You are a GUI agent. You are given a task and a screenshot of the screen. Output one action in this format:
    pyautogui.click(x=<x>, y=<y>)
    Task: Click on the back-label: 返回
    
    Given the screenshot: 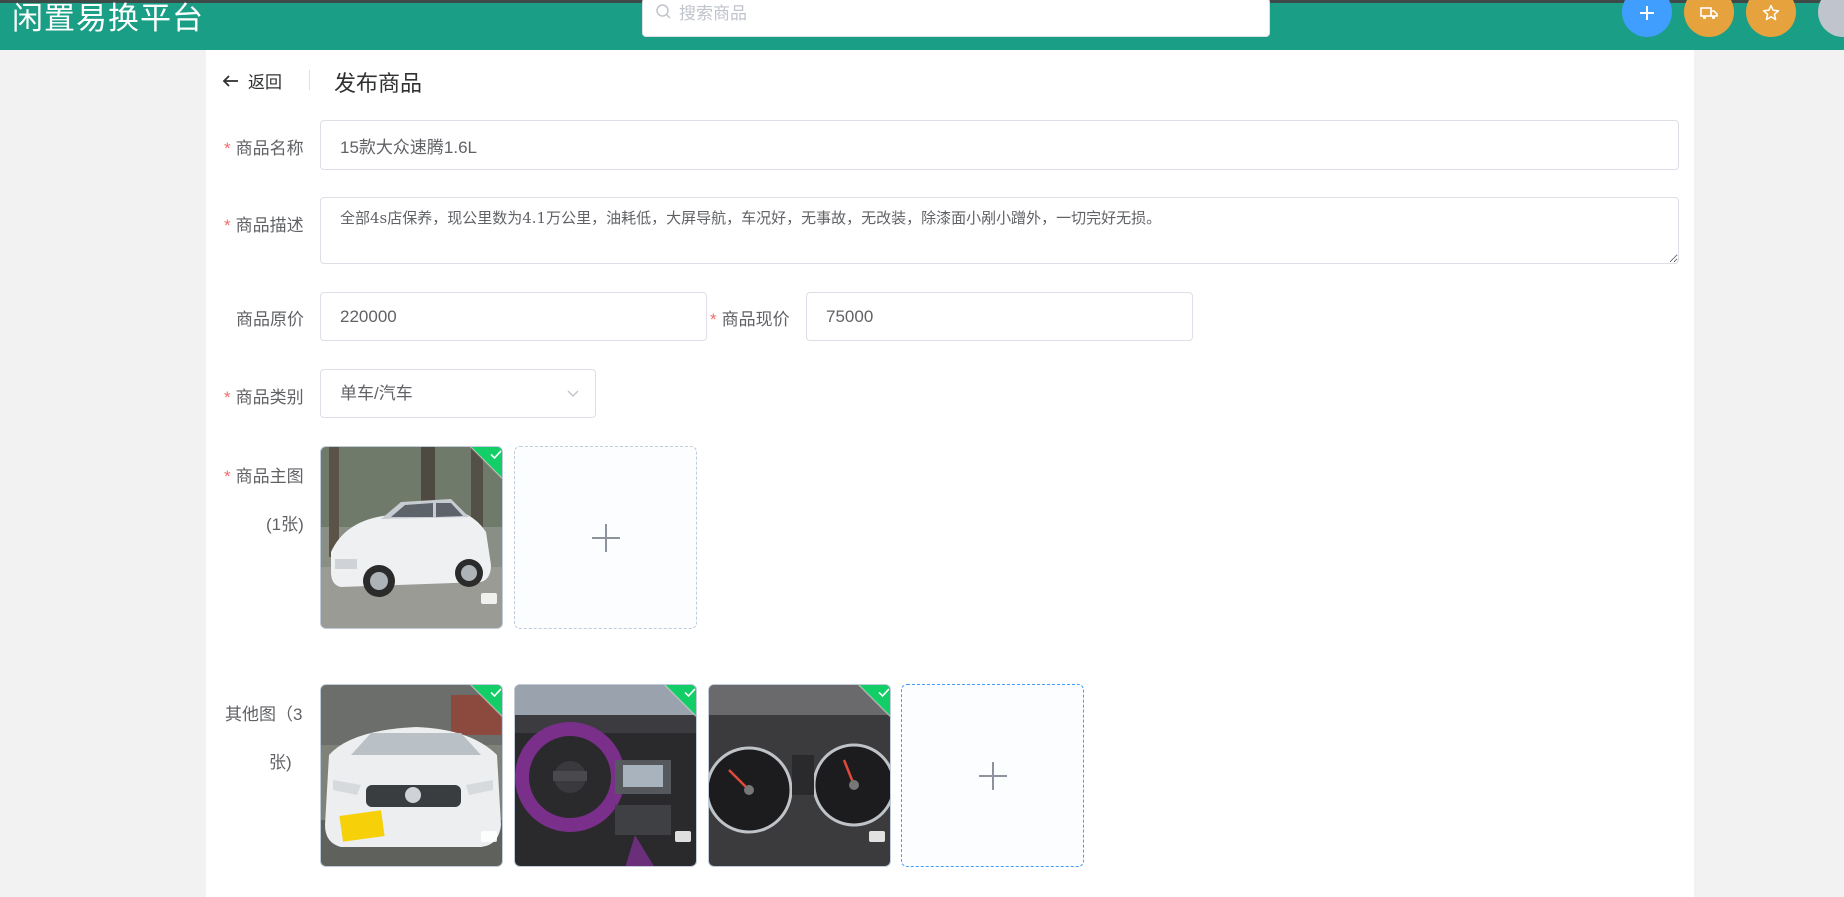 What is the action you would take?
    pyautogui.click(x=265, y=82)
    